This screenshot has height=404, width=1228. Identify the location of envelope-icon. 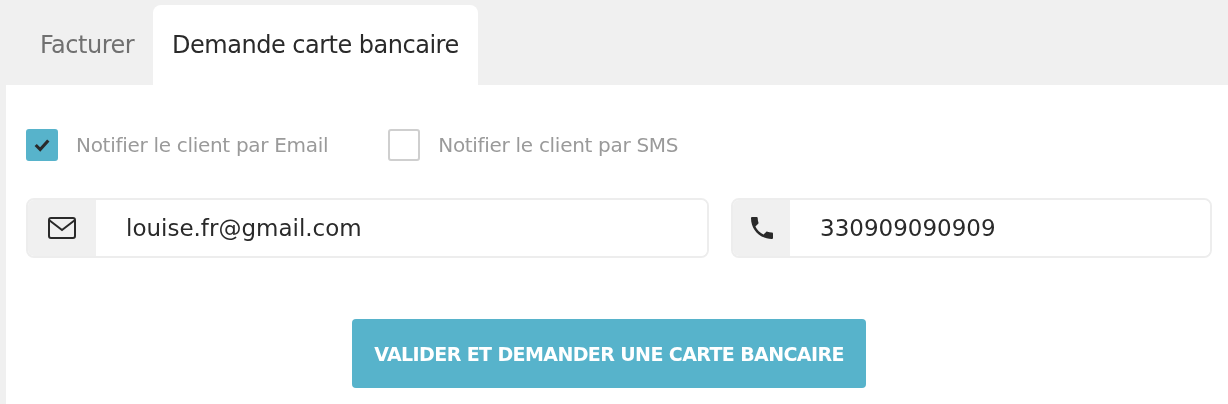
(62, 228).